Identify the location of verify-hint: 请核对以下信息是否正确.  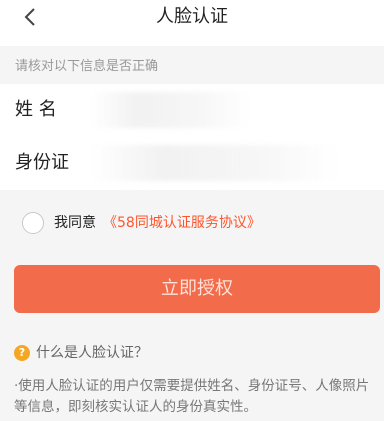
(87, 66).